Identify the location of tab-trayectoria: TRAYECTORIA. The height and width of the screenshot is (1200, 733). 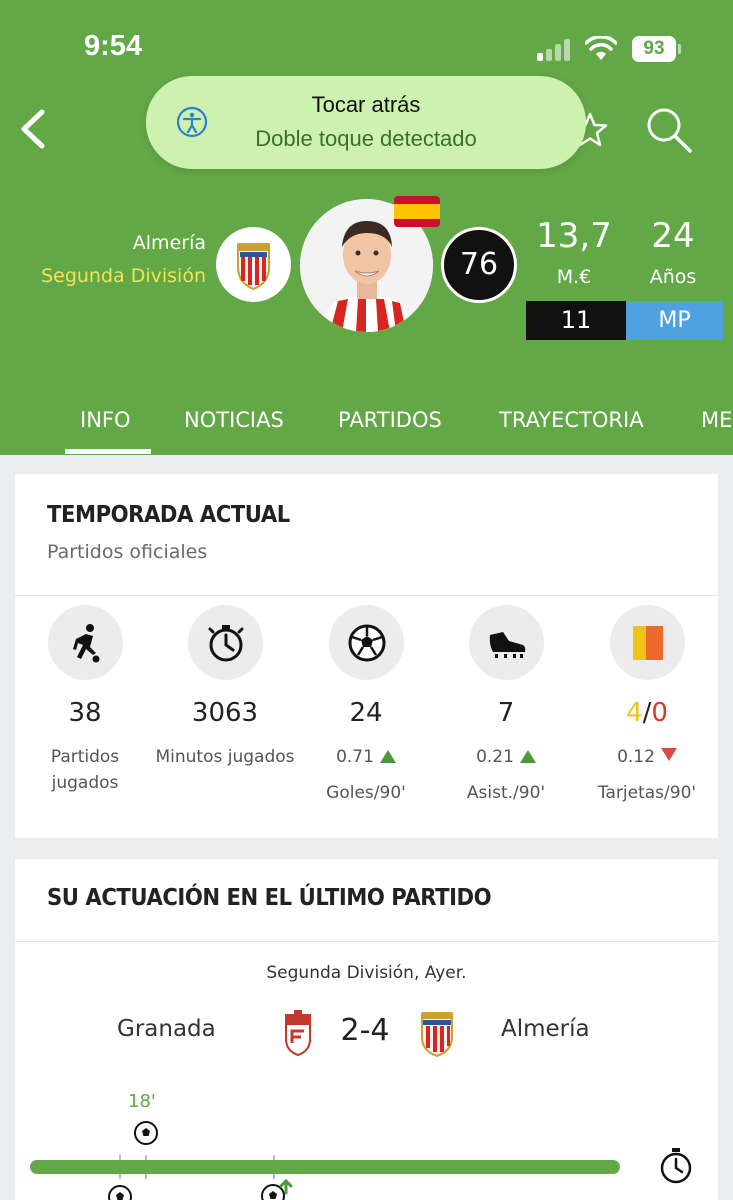
(571, 420).